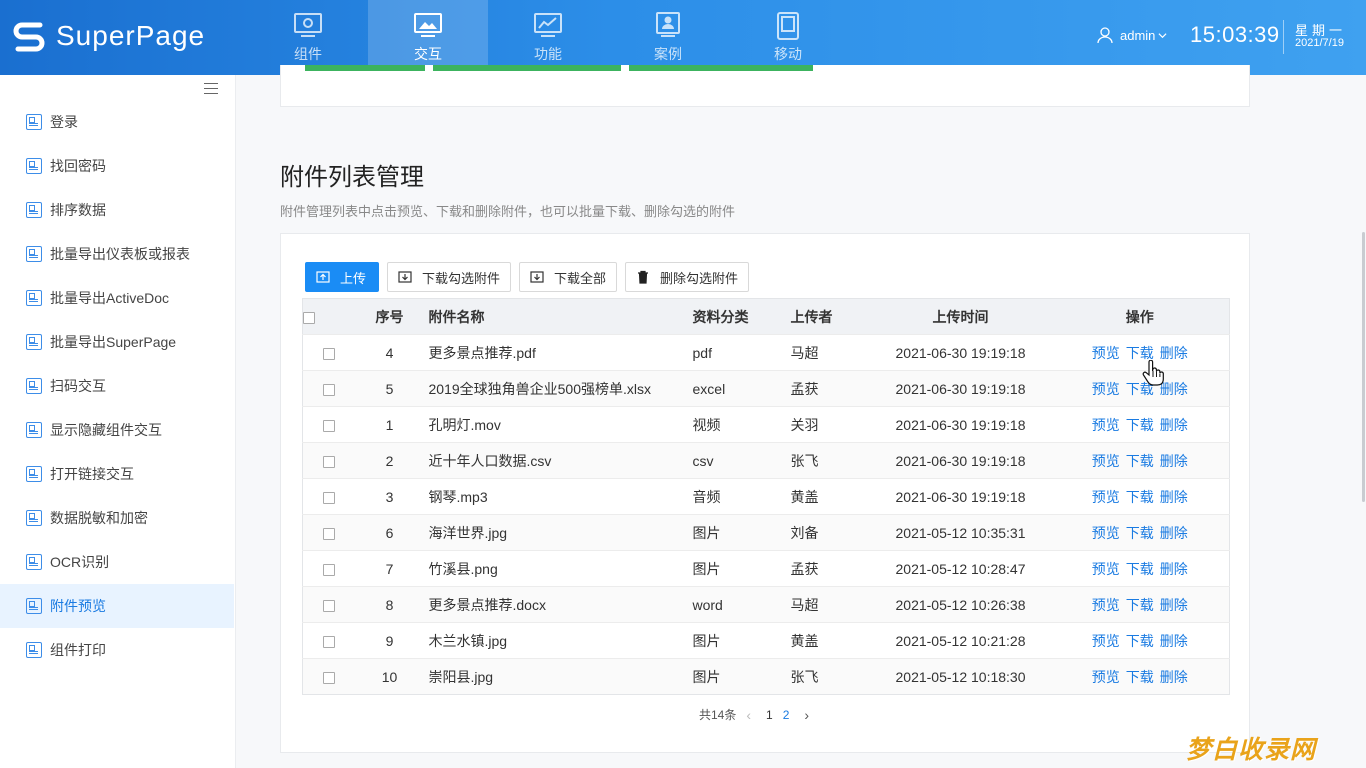  Describe the element at coordinates (118, 342) in the screenshot. I see `sidebar-item: 批量导出SuperPage` at that location.